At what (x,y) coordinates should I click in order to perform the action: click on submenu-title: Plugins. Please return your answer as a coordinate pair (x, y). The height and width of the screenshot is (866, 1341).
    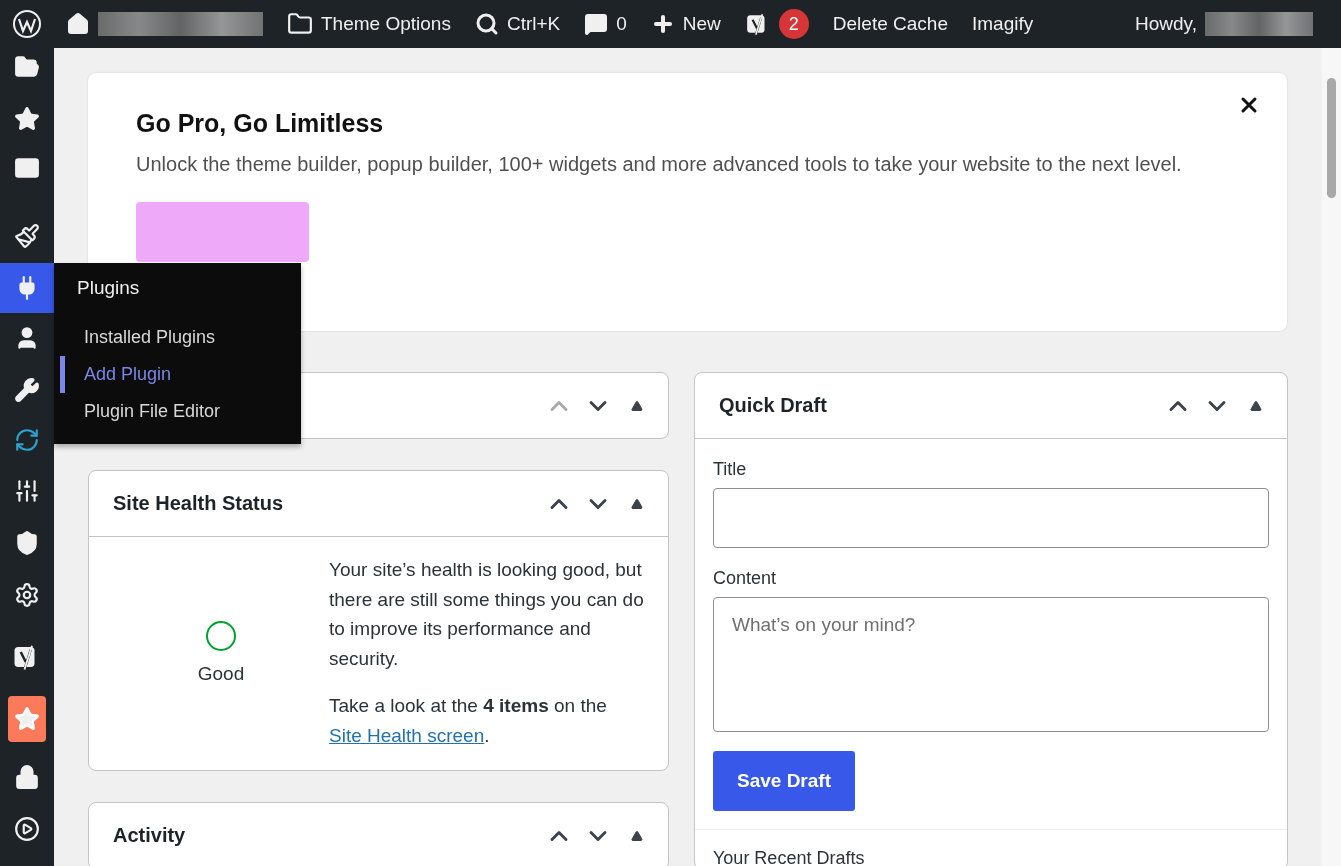
    Looking at the image, I should click on (177, 296).